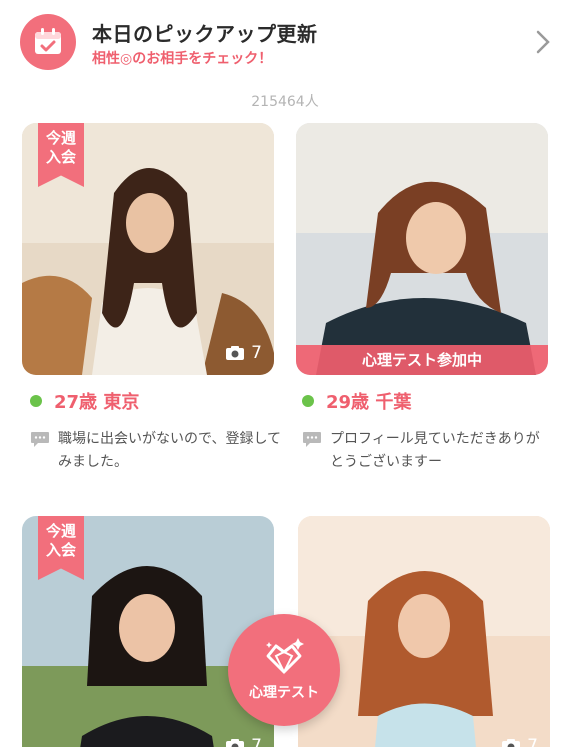 This screenshot has height=747, width=570. What do you see at coordinates (170, 450) in the screenshot?
I see `profile-message: 職場に出会いがないので、登録してみました。` at bounding box center [170, 450].